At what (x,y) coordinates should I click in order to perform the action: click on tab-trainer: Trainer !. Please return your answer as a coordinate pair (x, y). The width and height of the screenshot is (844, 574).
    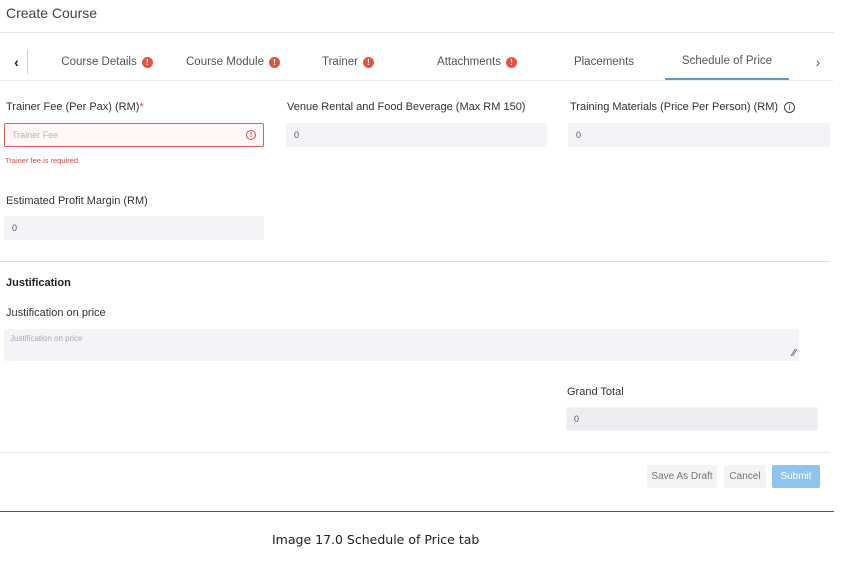
    Looking at the image, I should click on (348, 62).